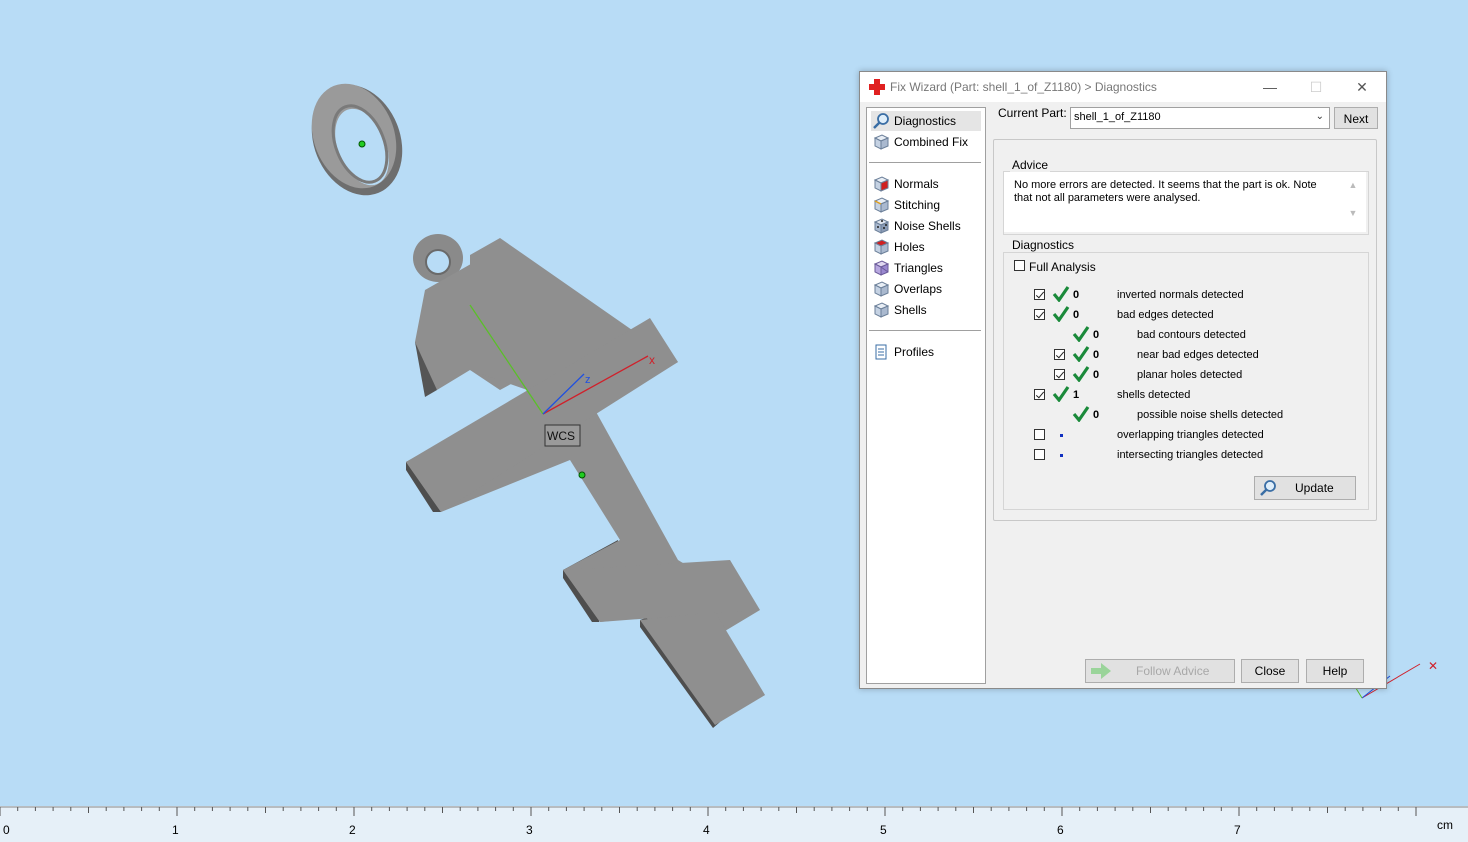  I want to click on update-label: Update, so click(1314, 488).